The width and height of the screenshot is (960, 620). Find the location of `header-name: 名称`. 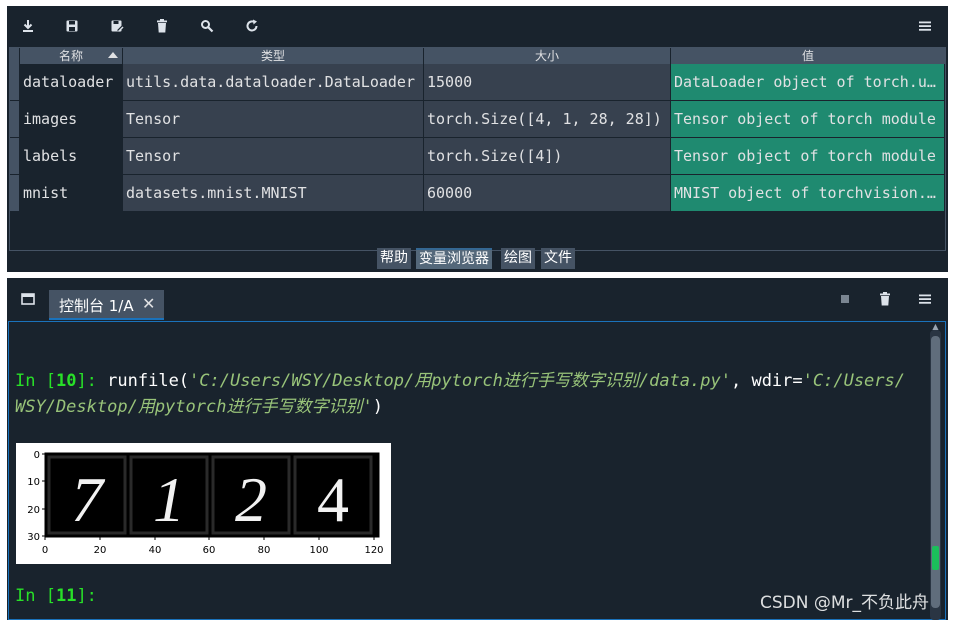

header-name: 名称 is located at coordinates (71, 56).